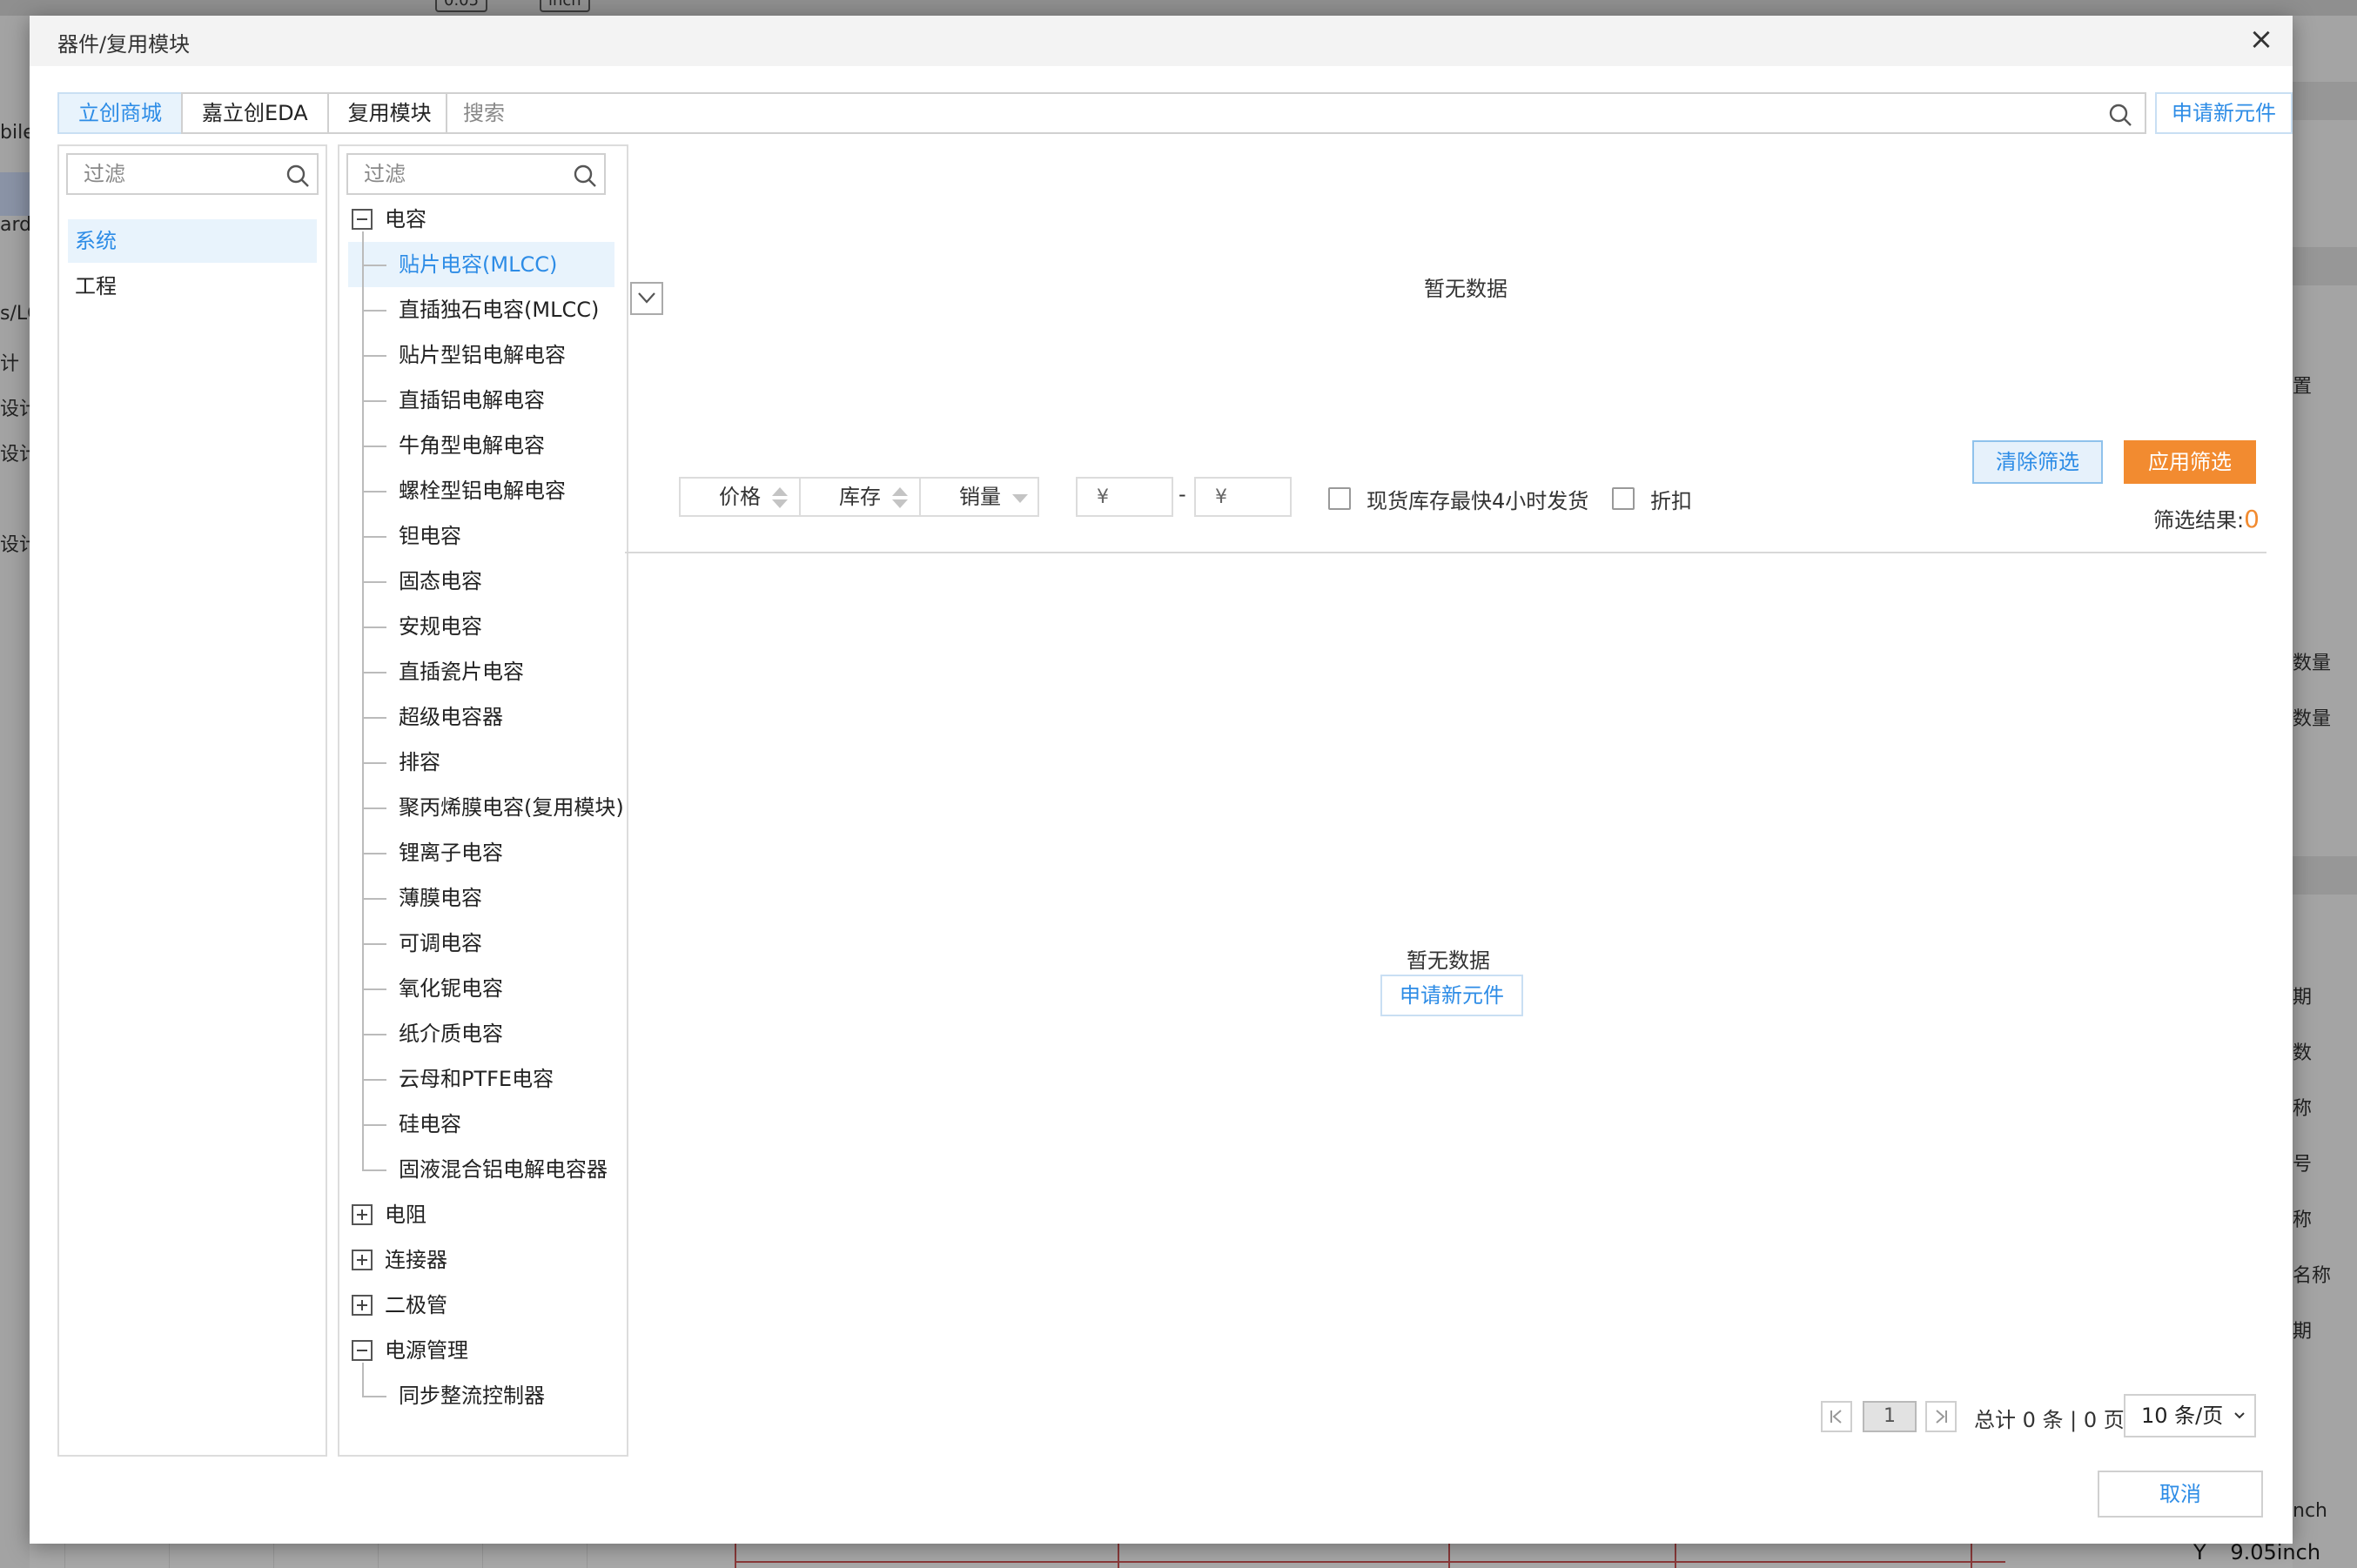 The height and width of the screenshot is (1568, 2357). Describe the element at coordinates (483, 1395) in the screenshot. I see `tree-leaf: 同步整流控制器` at that location.